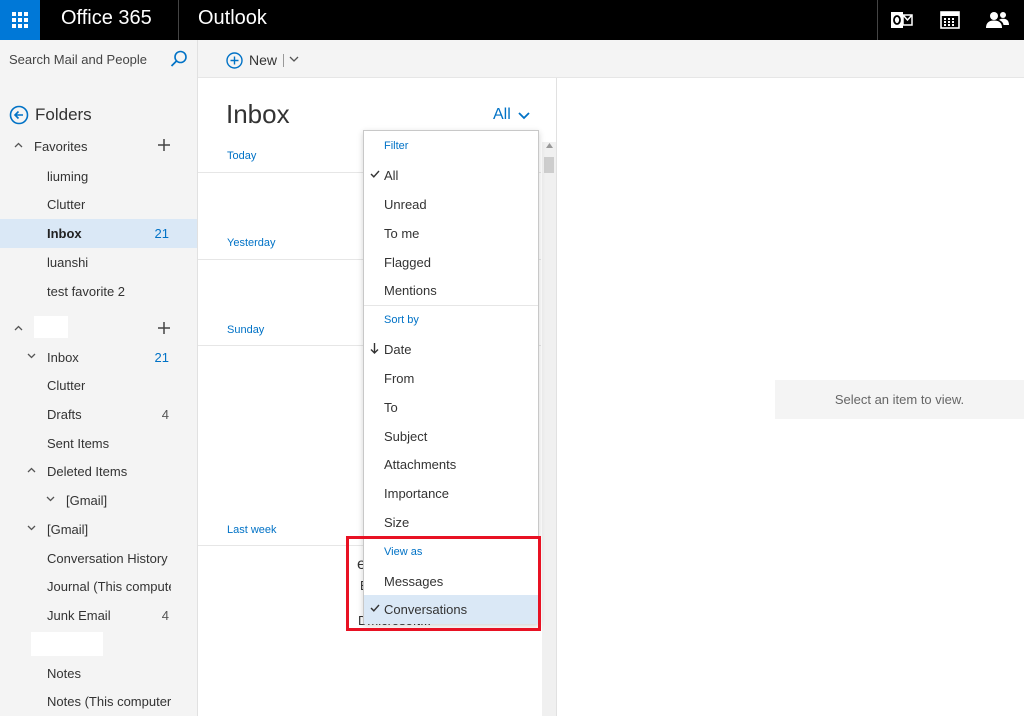 The image size is (1024, 716). What do you see at coordinates (410, 290) in the screenshot?
I see `menu-item-label: Mentions` at bounding box center [410, 290].